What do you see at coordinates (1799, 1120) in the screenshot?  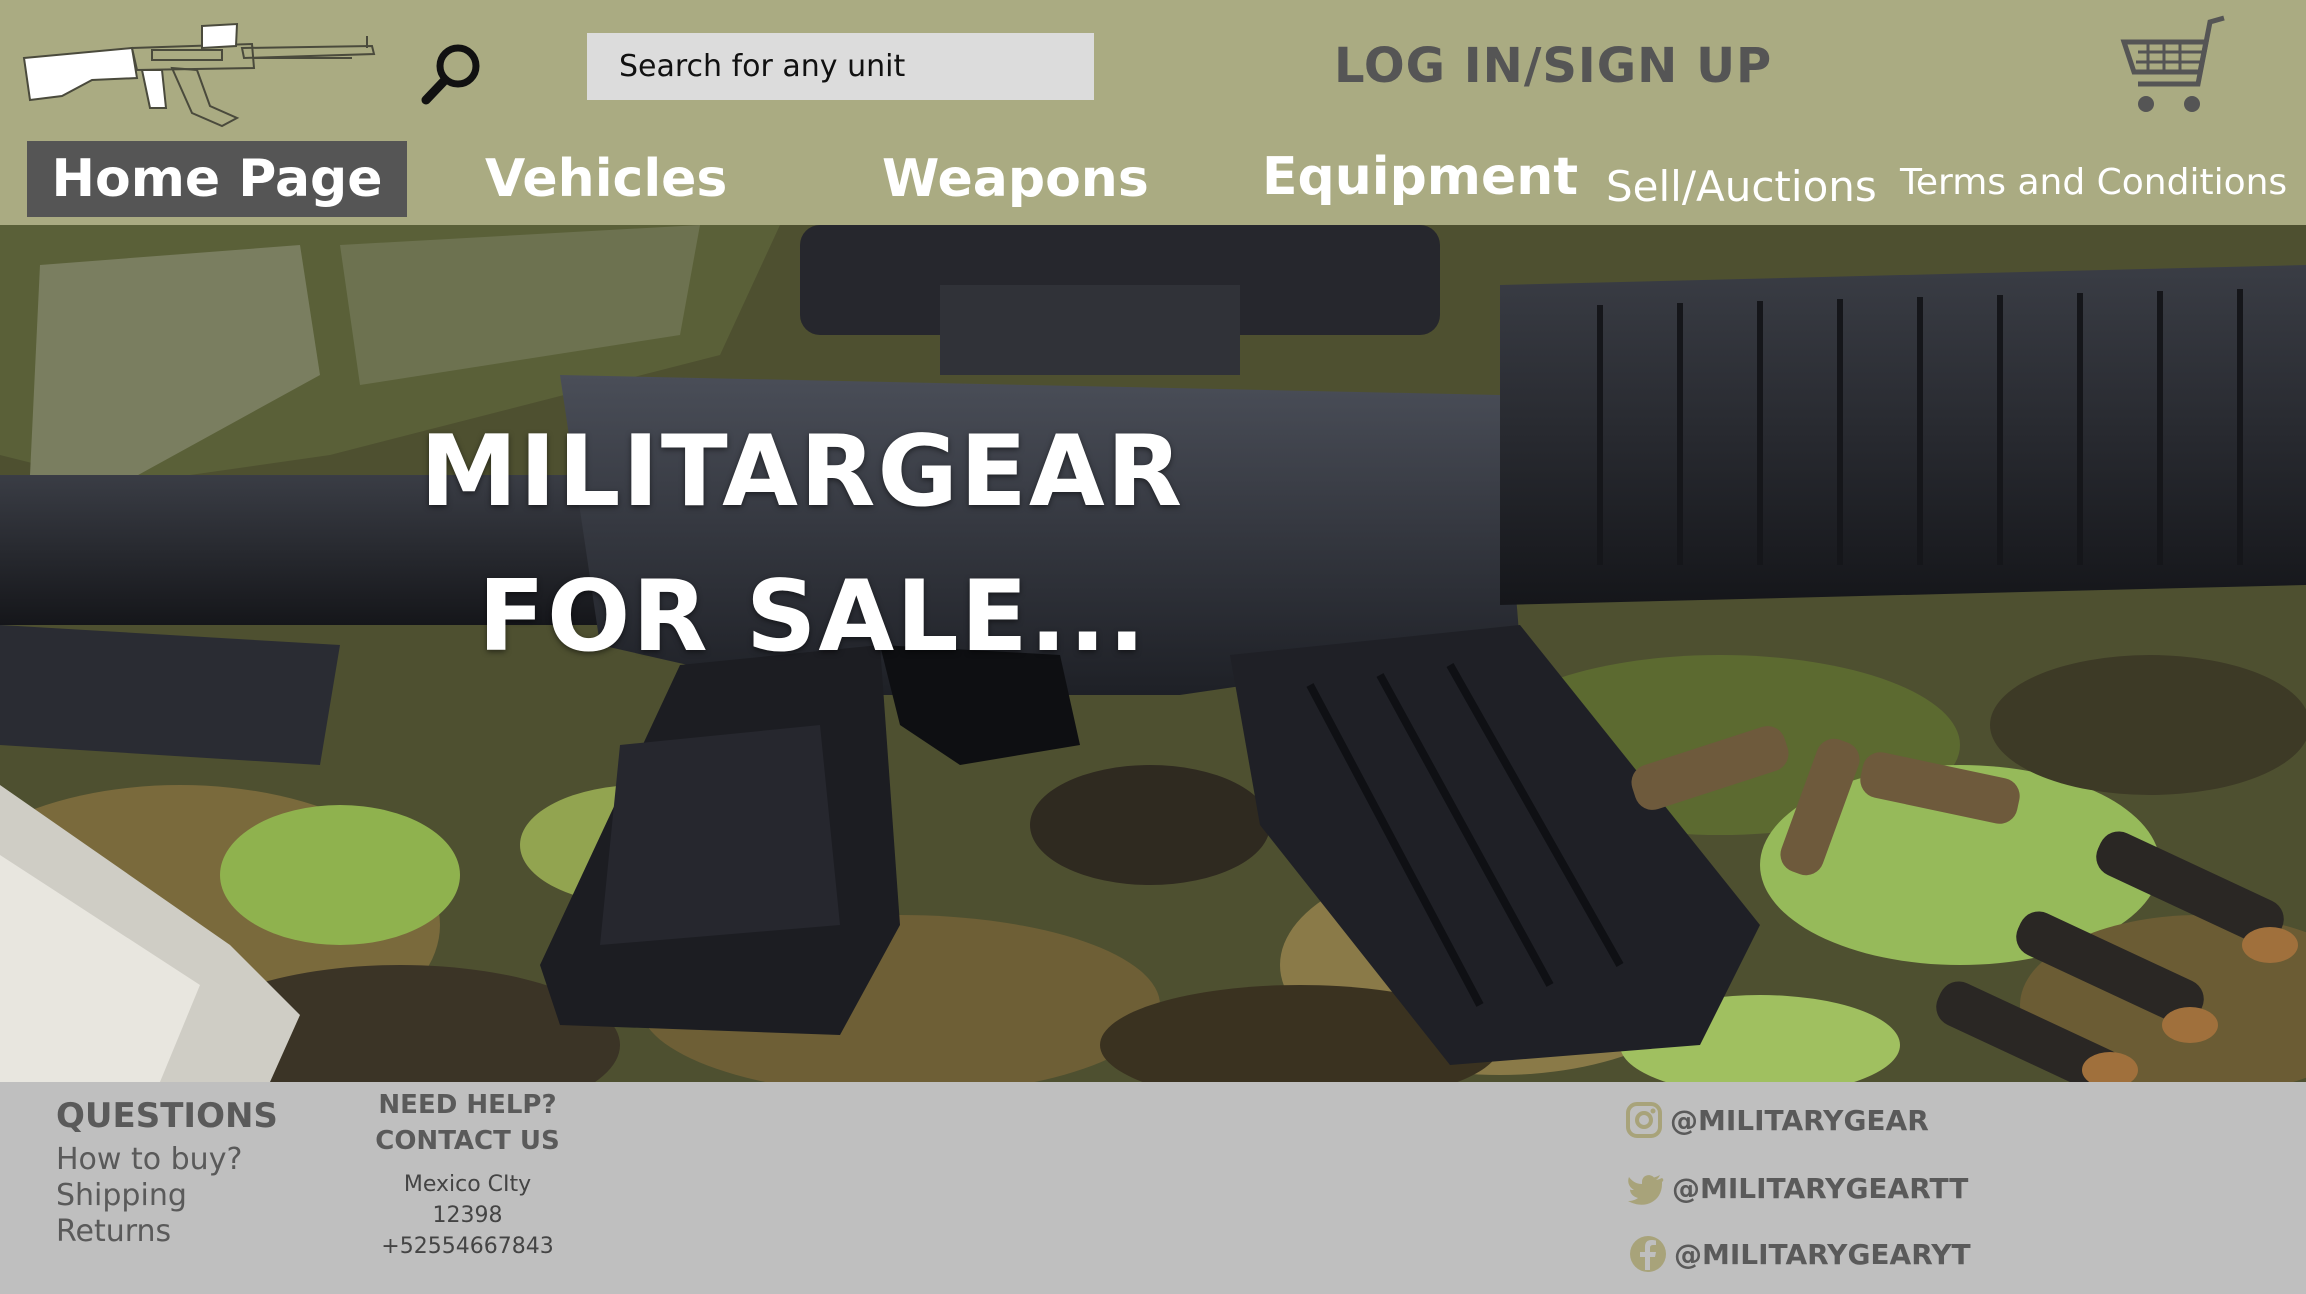 I see `instagram-handle: @MILITARYGEAR` at bounding box center [1799, 1120].